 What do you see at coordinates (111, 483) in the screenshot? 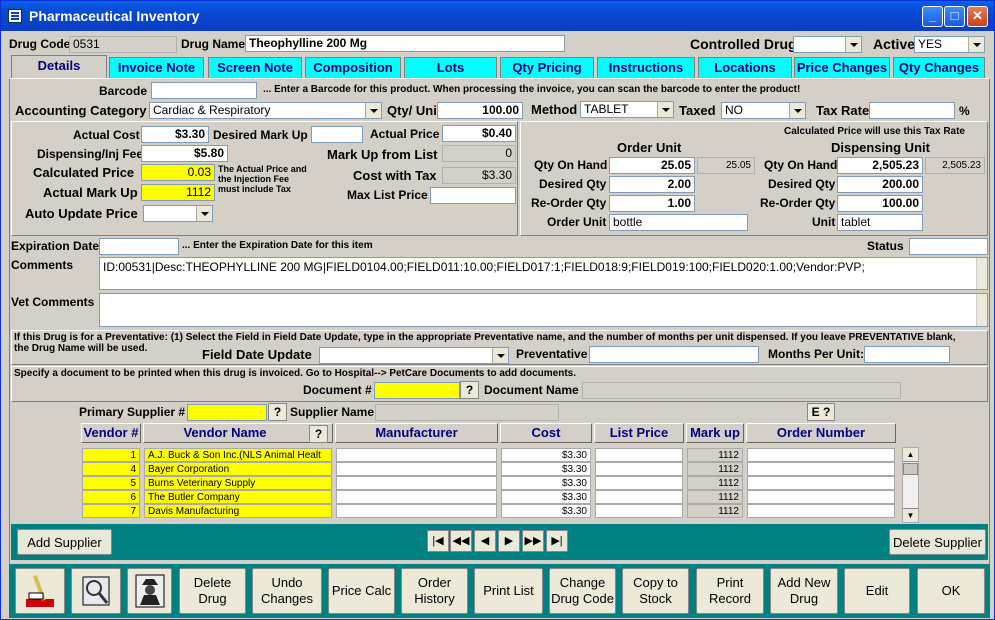
I see `cell-num: 5` at bounding box center [111, 483].